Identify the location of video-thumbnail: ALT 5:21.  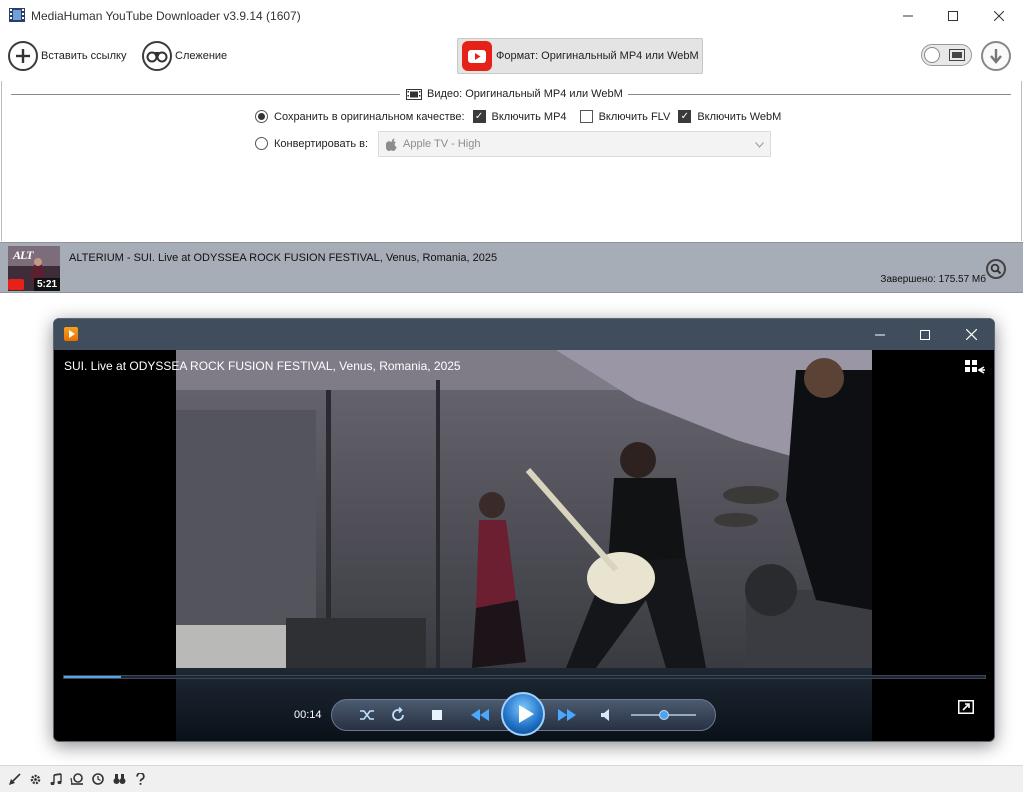
(34, 268).